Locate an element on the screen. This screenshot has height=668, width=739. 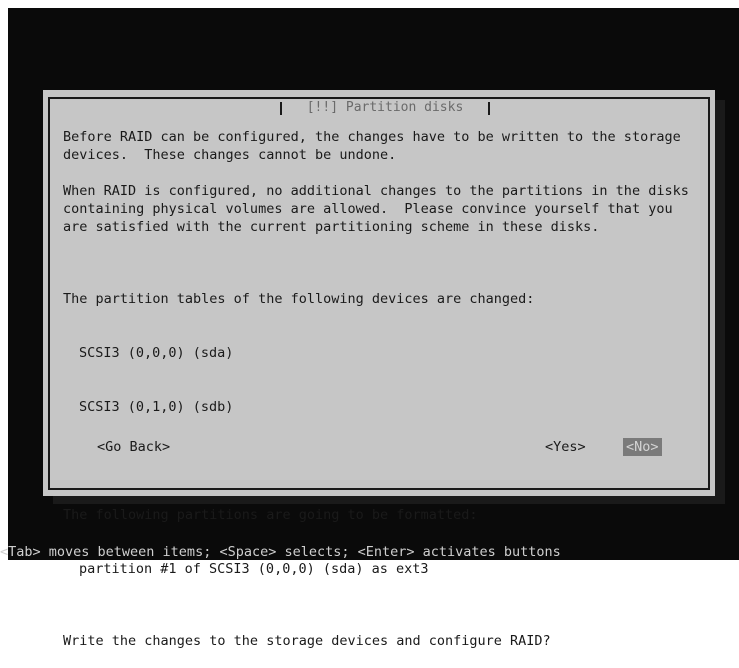
dialog-buttons: <Go Back> <Yes> <No> is located at coordinates (378, 447).